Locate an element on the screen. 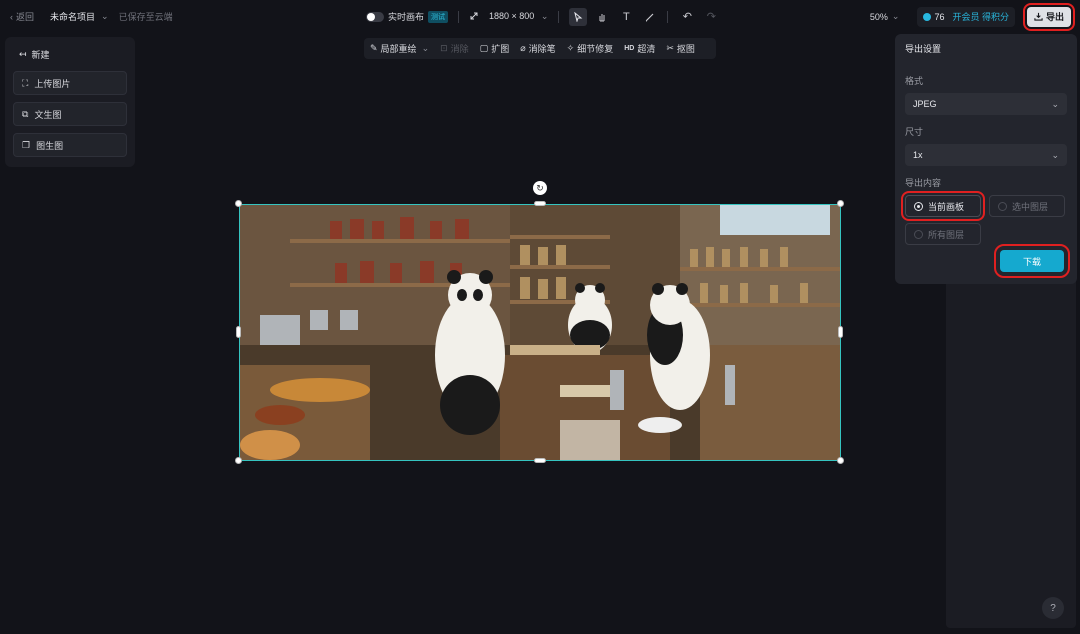 This screenshot has height=634, width=1080. undo-icon: ↶ is located at coordinates (687, 17).